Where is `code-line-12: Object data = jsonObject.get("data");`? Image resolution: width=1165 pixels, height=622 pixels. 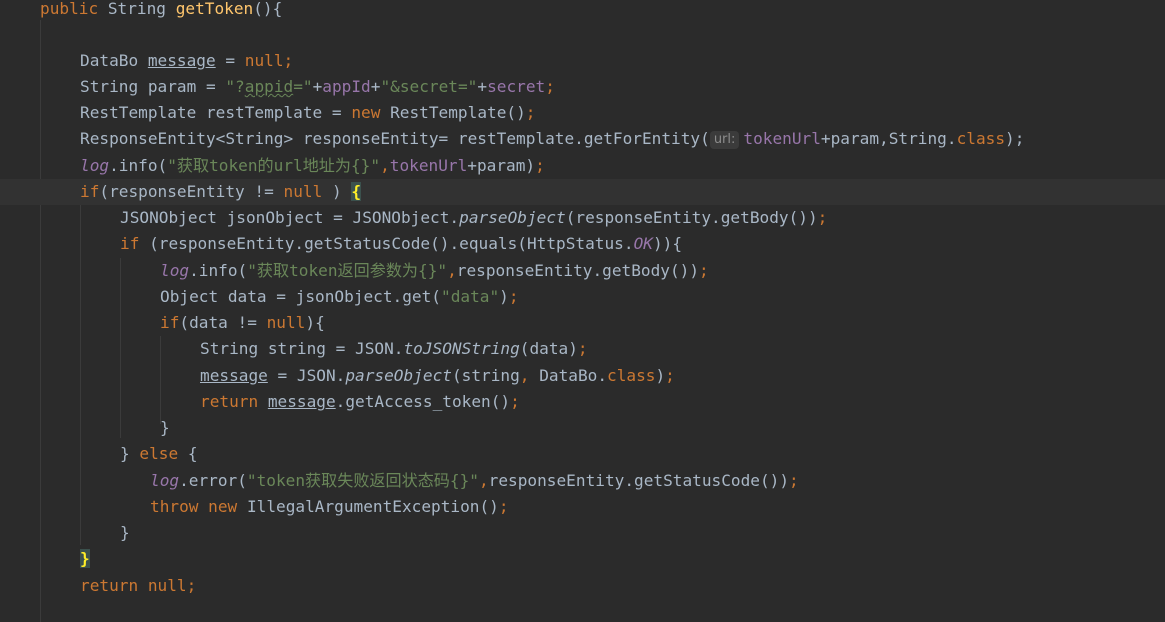
code-line-12: Object data = jsonObject.get("data"); is located at coordinates (339, 297).